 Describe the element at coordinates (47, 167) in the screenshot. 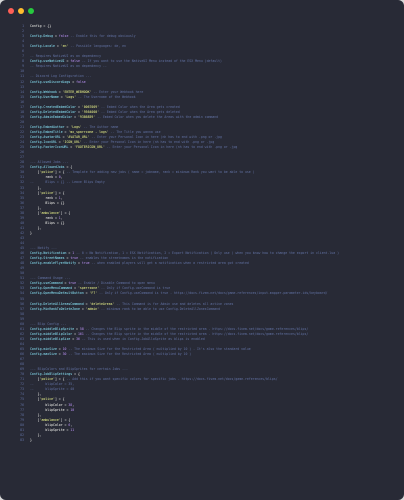

I see `code-token: Config.AllowedJobs` at that location.